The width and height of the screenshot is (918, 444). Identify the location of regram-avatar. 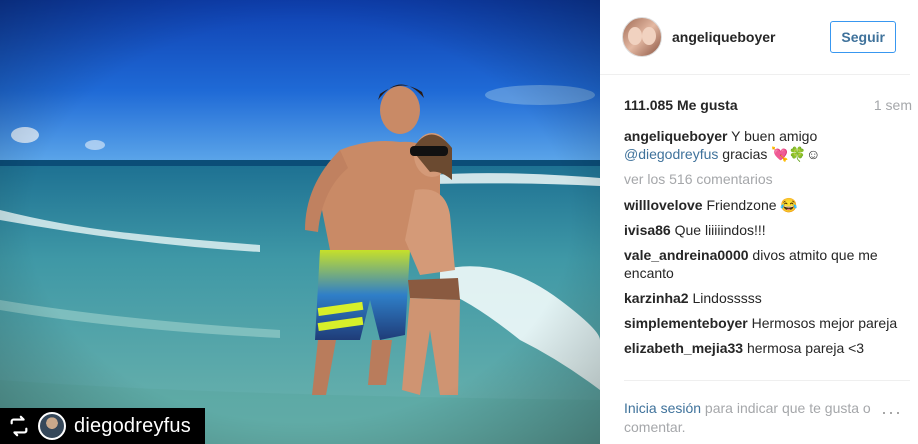
(52, 426).